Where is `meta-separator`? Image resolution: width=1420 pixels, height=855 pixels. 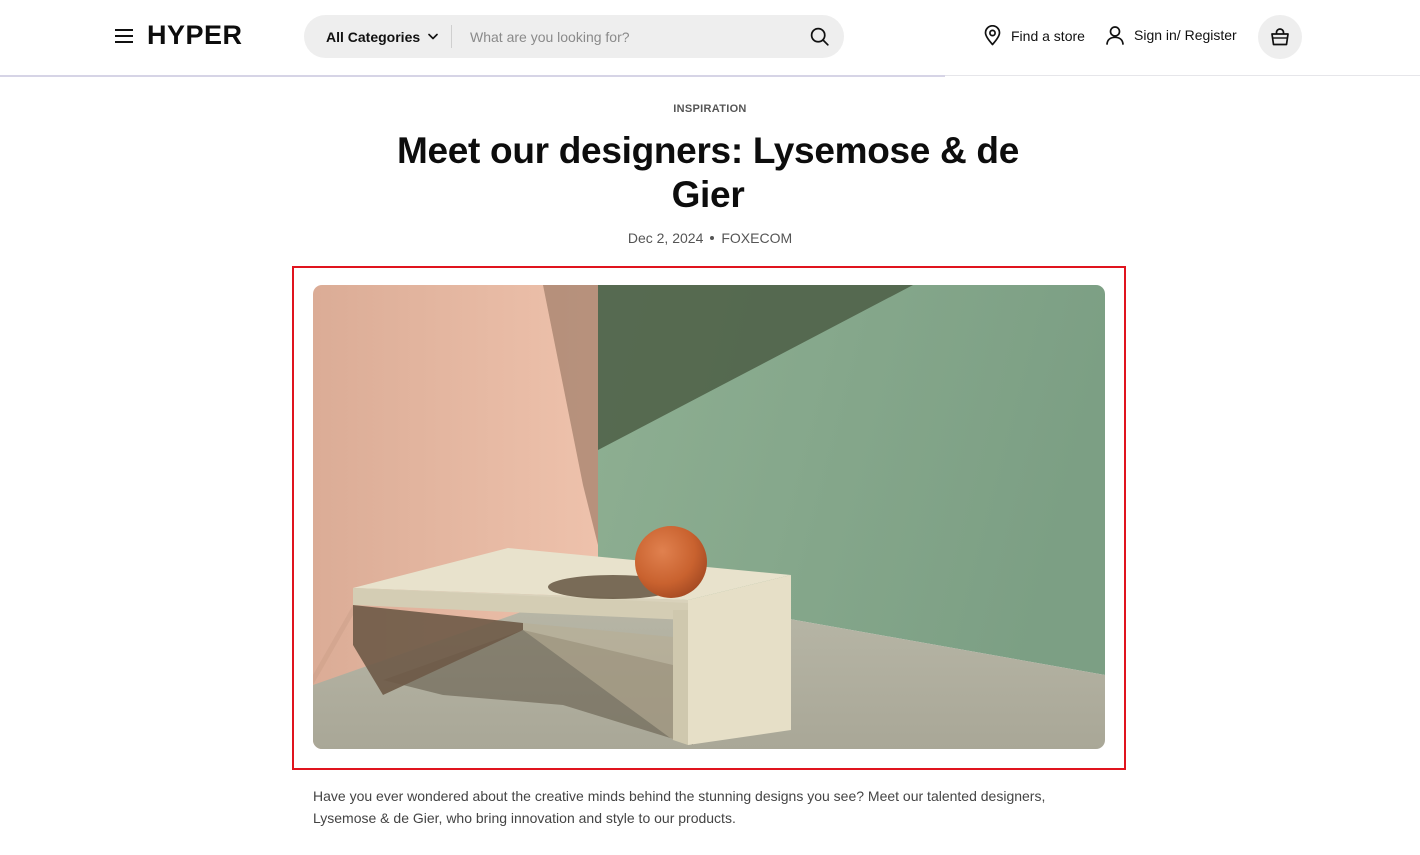 meta-separator is located at coordinates (712, 237).